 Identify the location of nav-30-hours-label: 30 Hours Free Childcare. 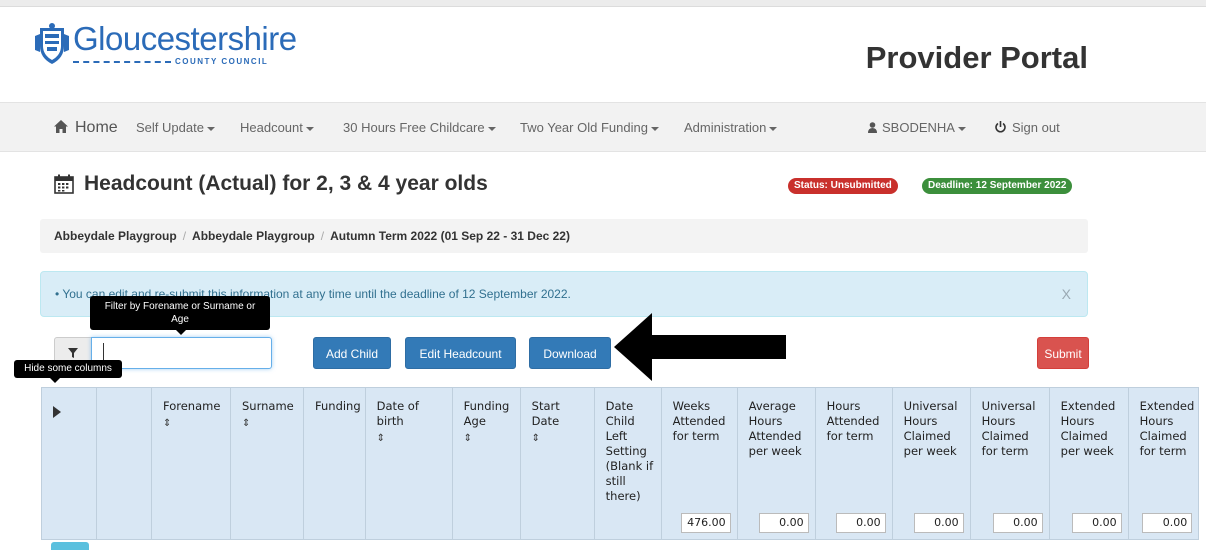
(414, 127).